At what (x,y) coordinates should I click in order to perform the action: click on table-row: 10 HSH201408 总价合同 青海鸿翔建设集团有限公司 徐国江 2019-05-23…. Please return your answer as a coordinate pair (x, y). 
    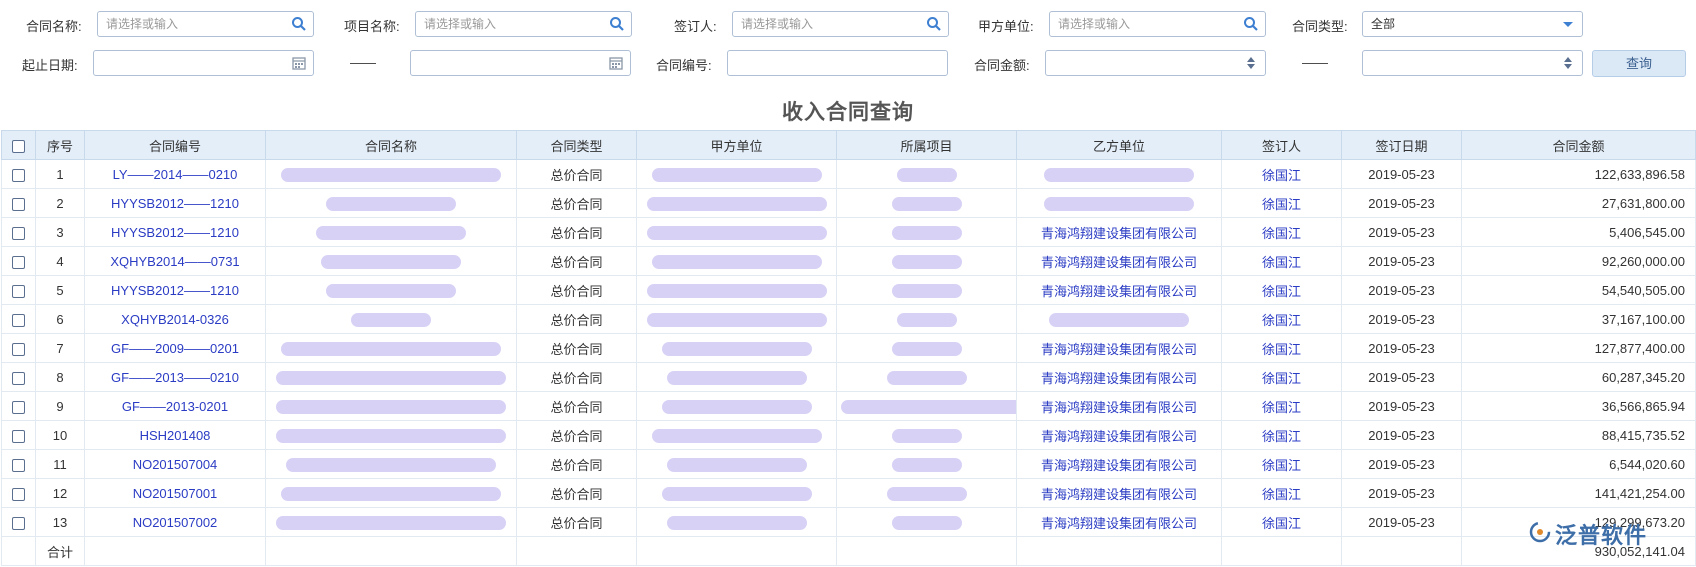
    Looking at the image, I should click on (848, 435).